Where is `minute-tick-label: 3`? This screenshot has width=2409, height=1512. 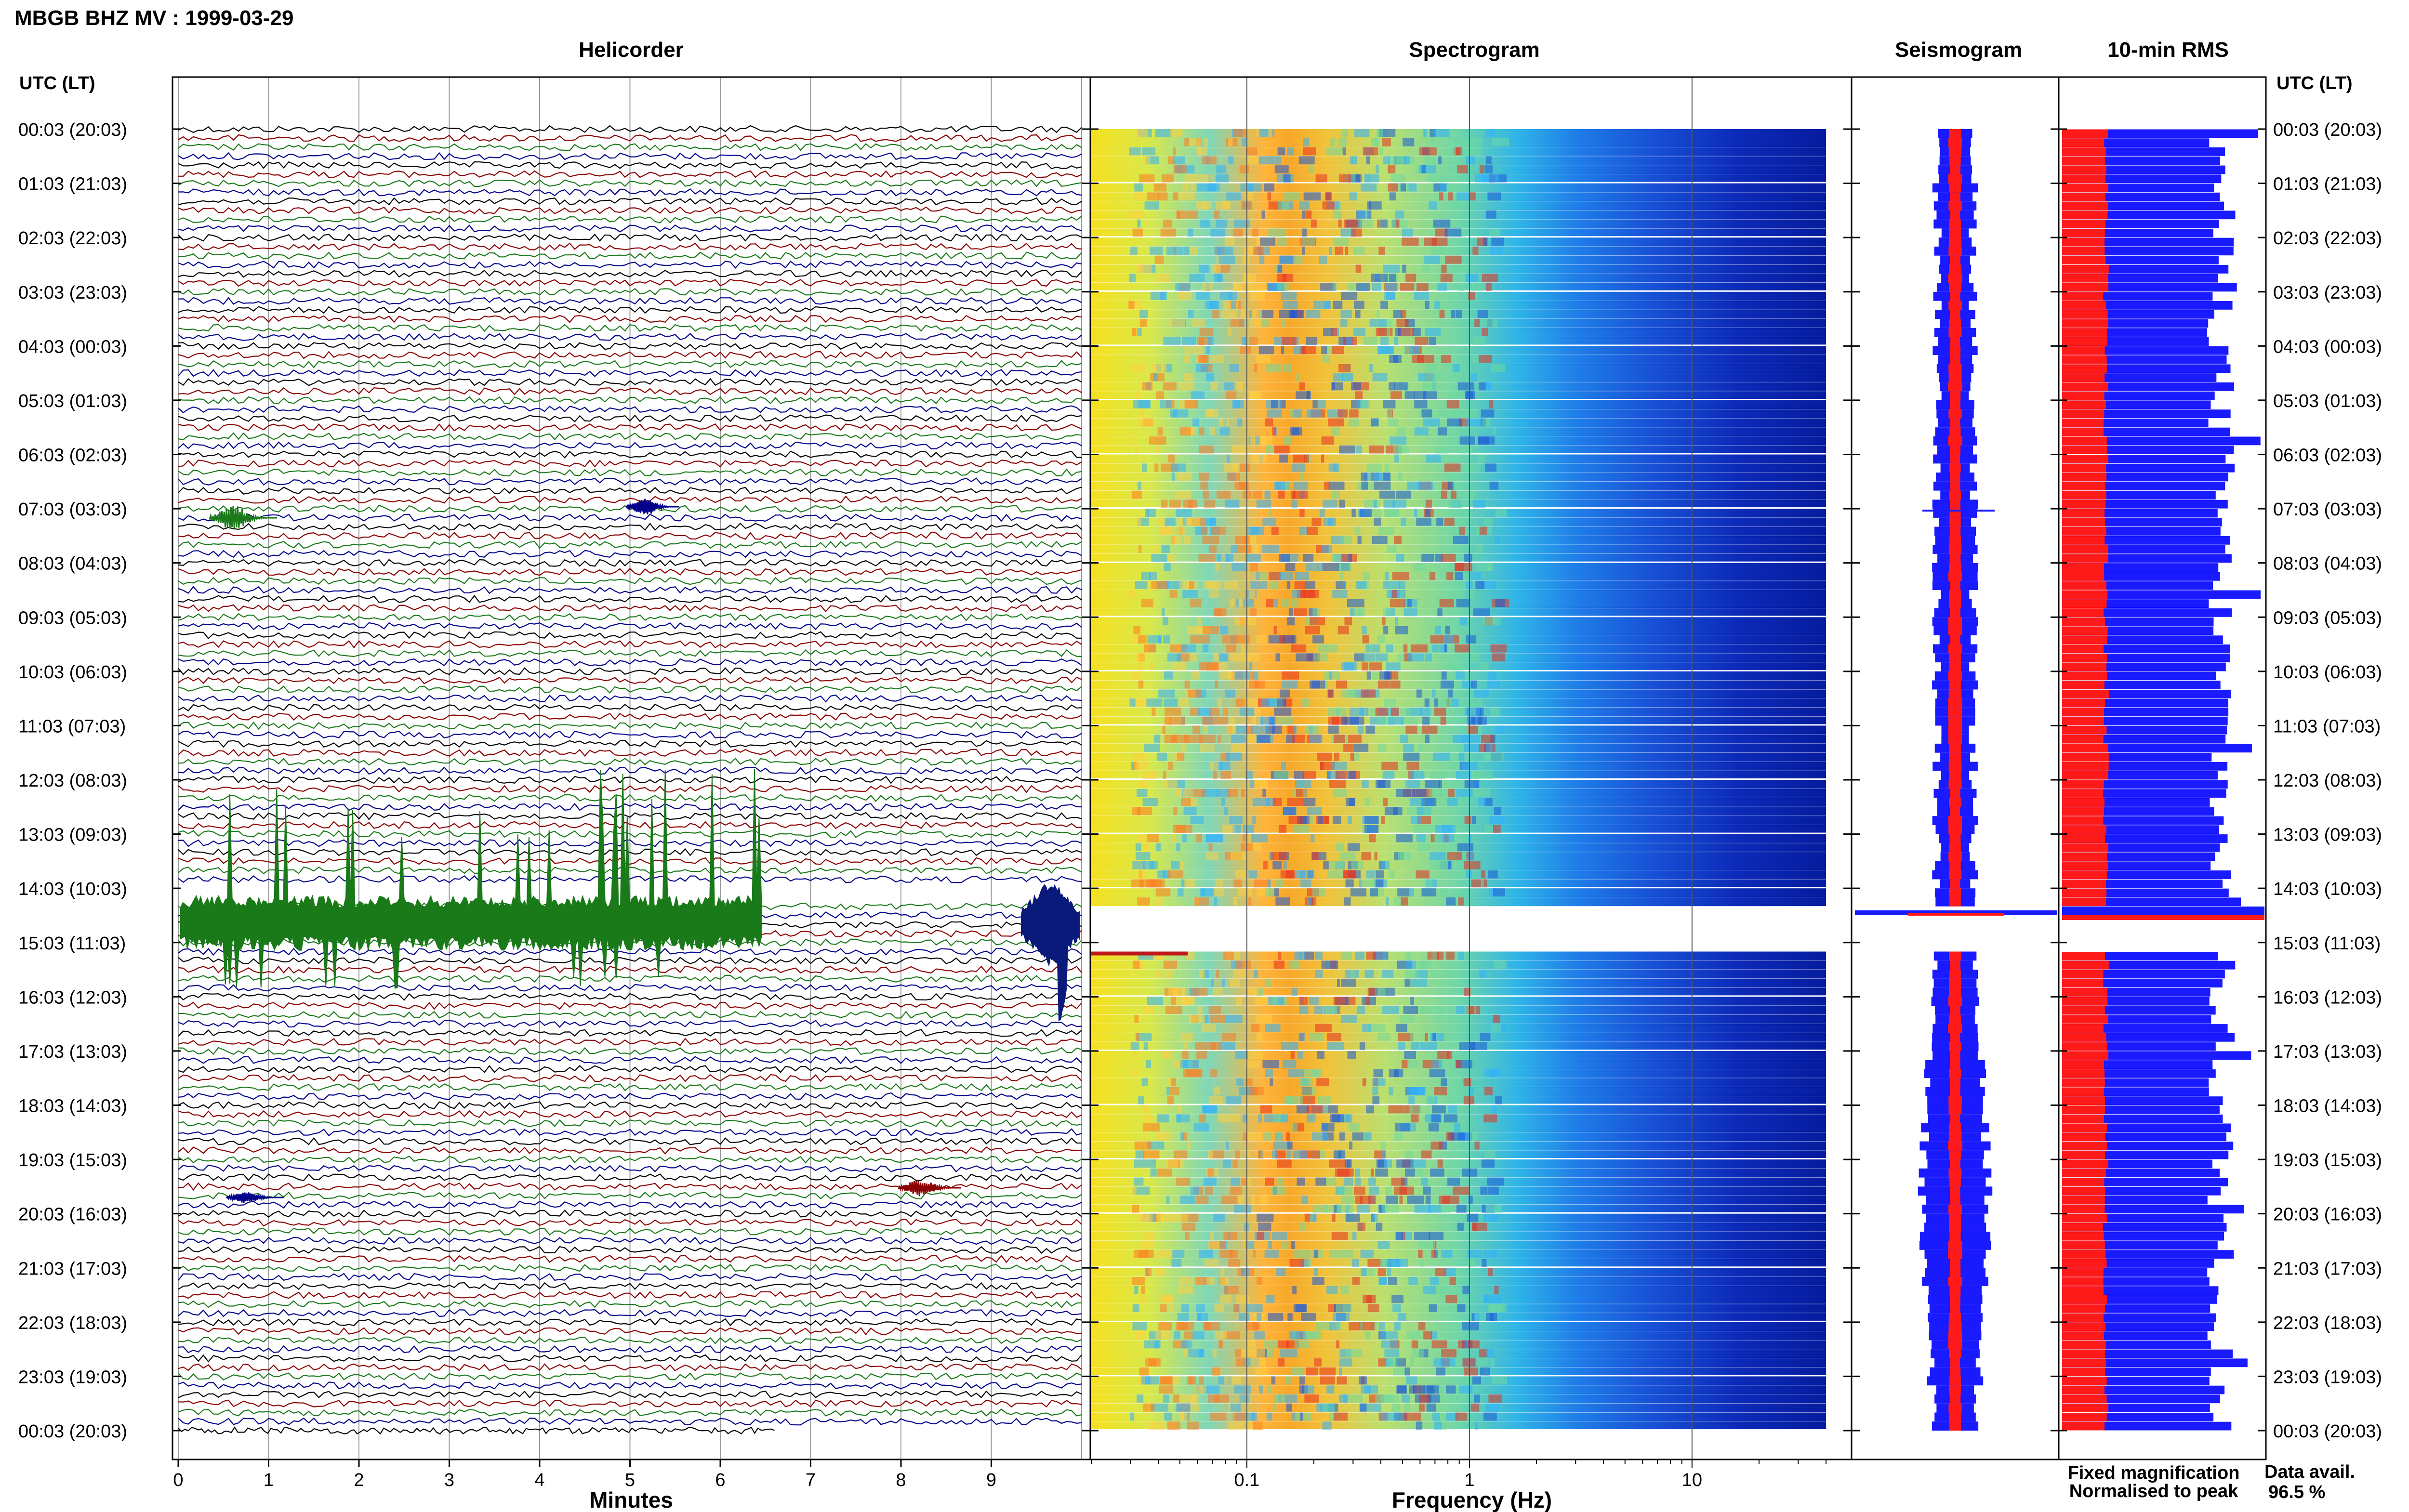 minute-tick-label: 3 is located at coordinates (449, 1480).